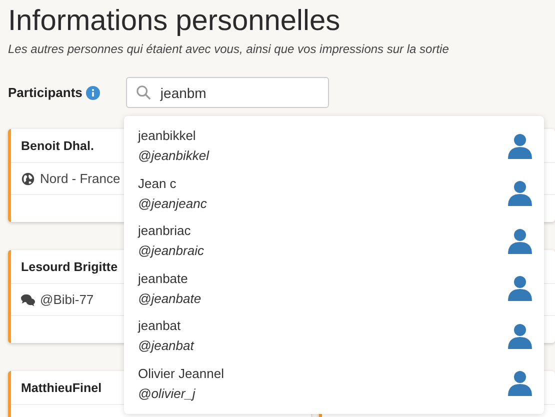  I want to click on suggestion-handle: @jeanjeanc, so click(173, 203).